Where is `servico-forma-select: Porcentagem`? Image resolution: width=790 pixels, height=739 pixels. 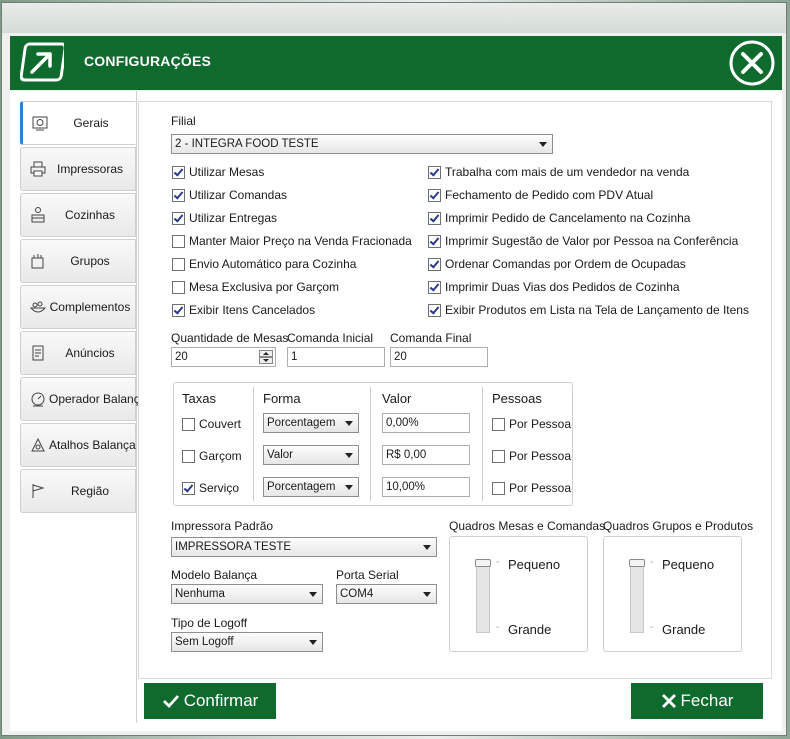 servico-forma-select: Porcentagem is located at coordinates (311, 487).